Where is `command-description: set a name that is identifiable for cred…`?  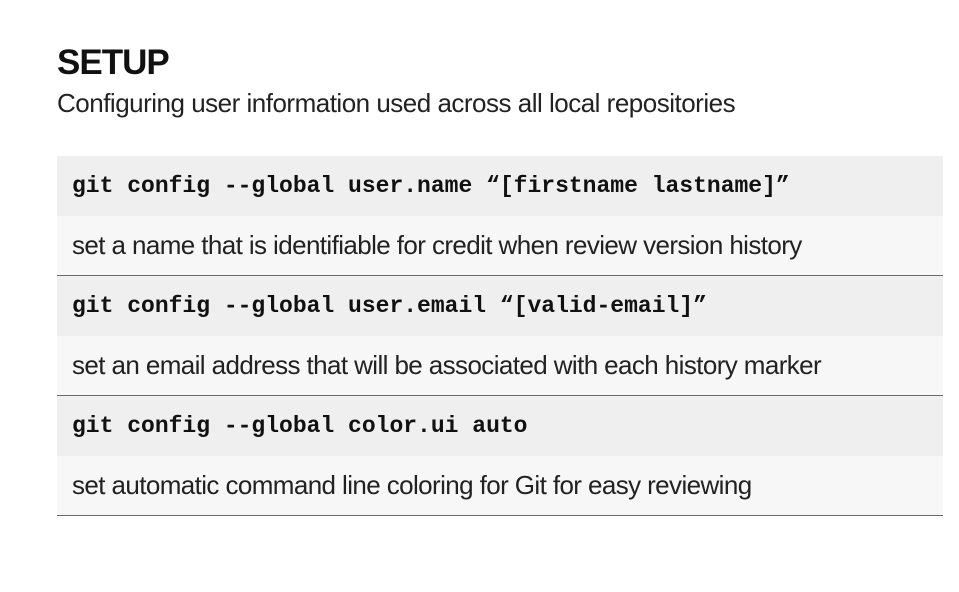 command-description: set a name that is identifiable for cred… is located at coordinates (500, 245).